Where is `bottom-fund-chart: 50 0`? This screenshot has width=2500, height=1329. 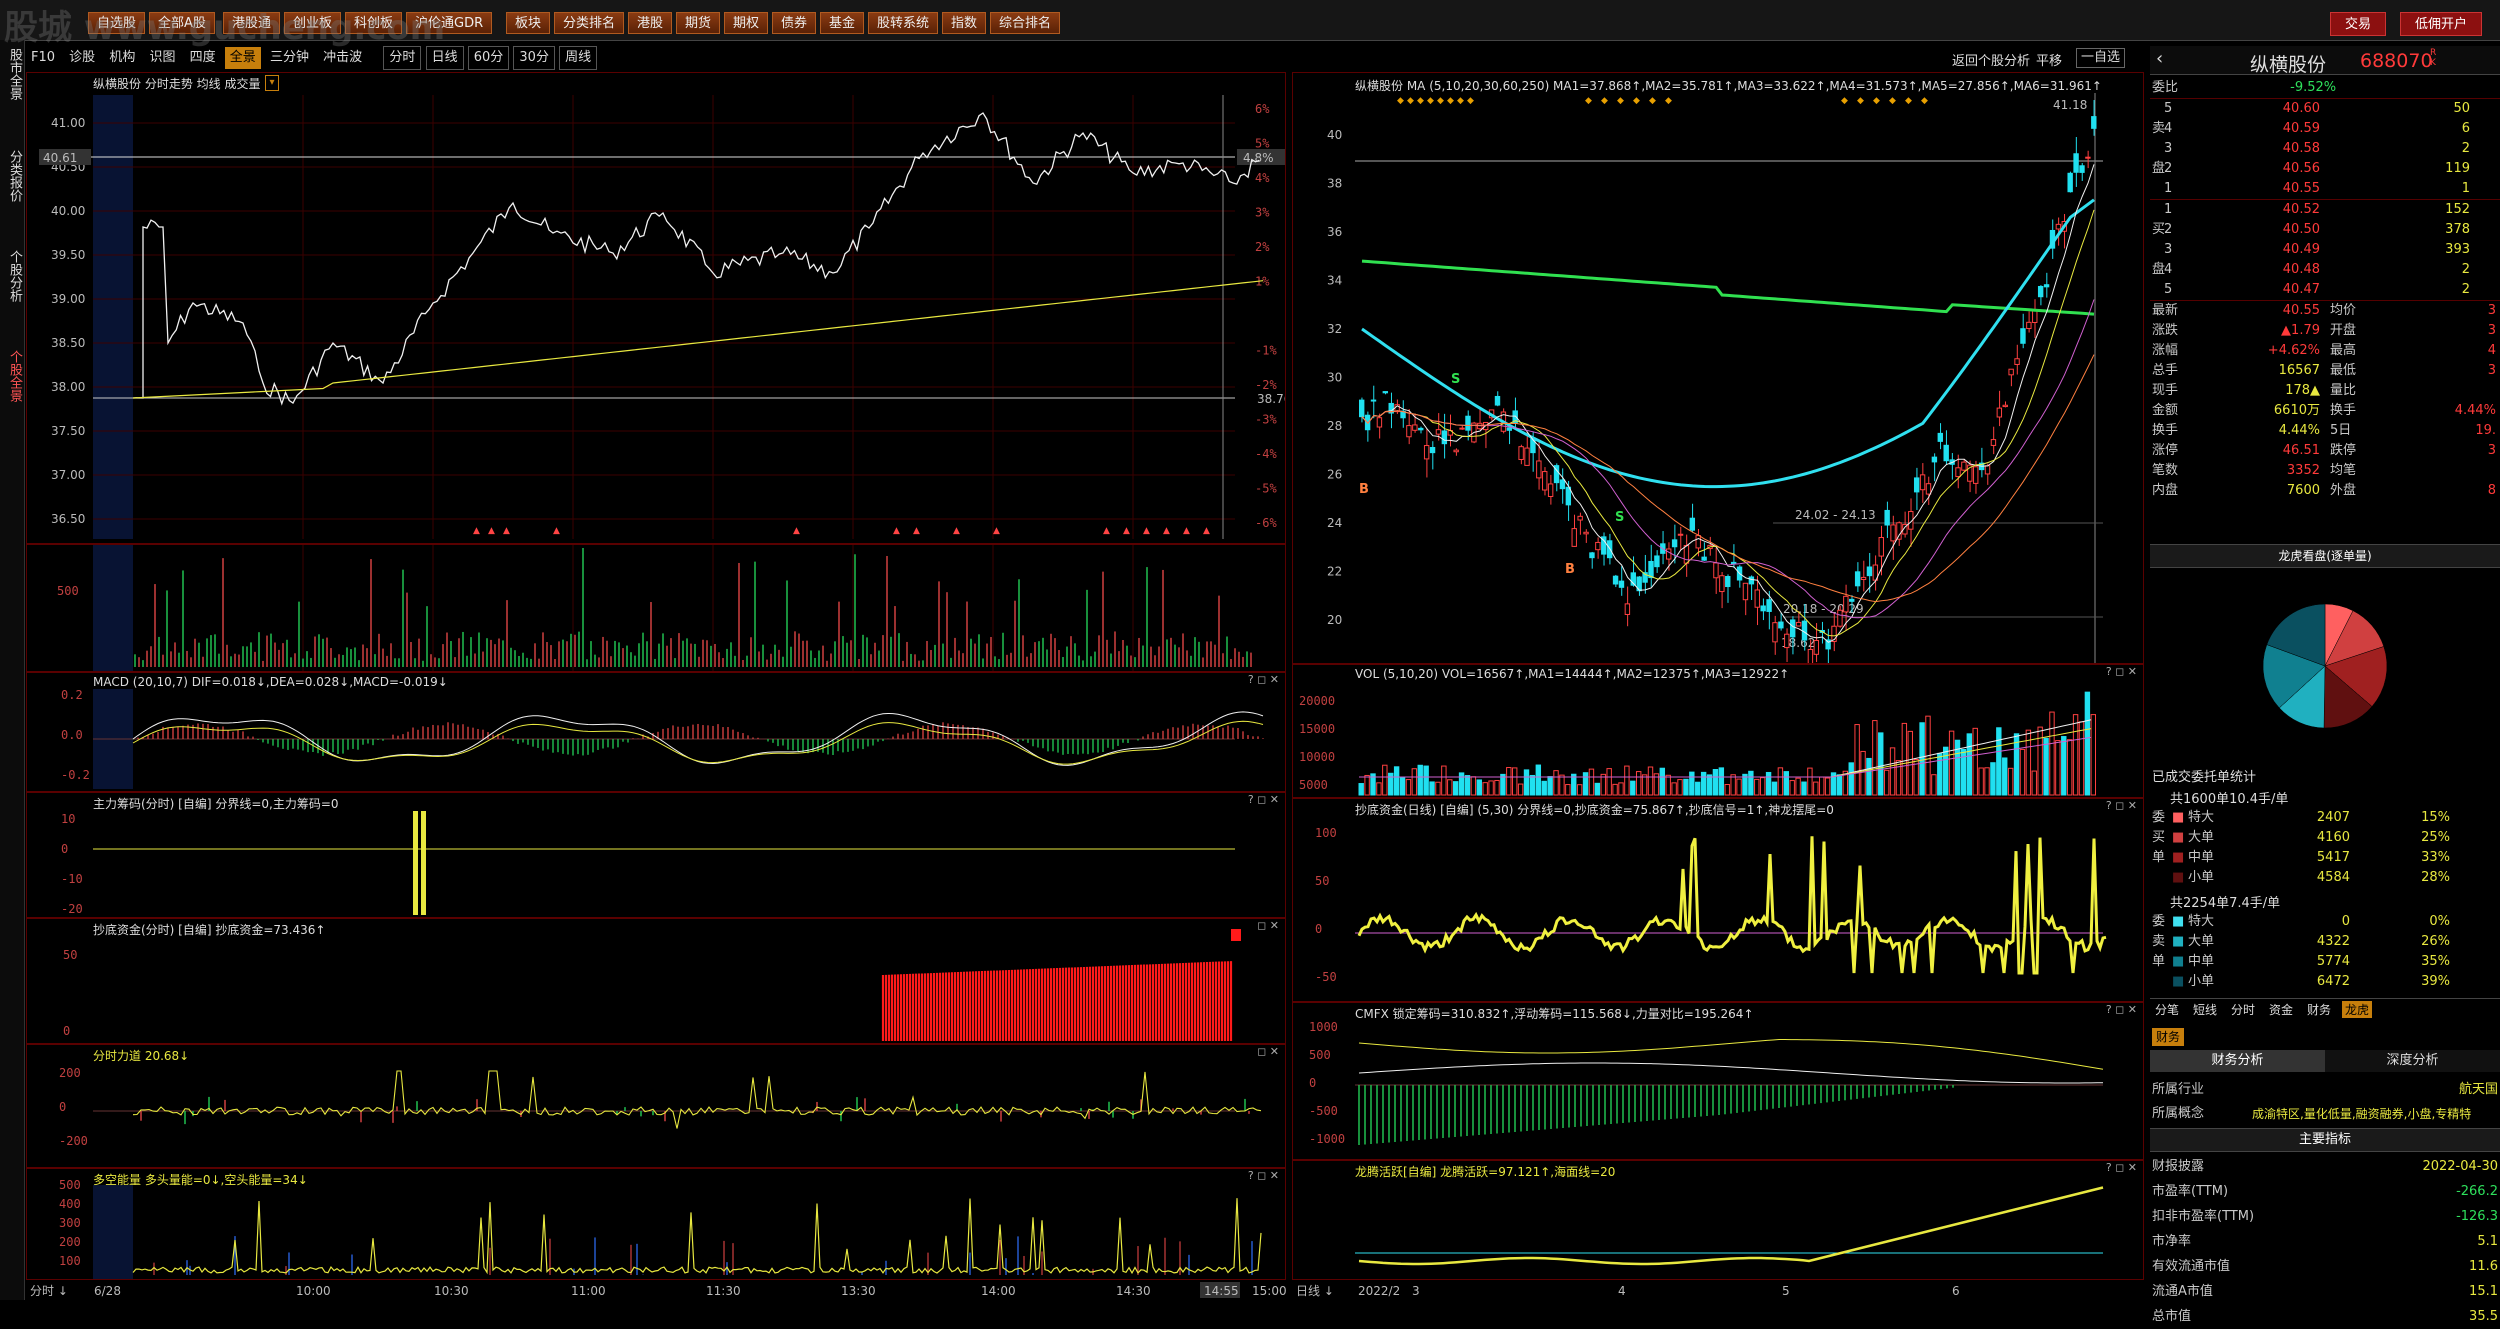 bottom-fund-chart: 50 0 is located at coordinates (656, 981).